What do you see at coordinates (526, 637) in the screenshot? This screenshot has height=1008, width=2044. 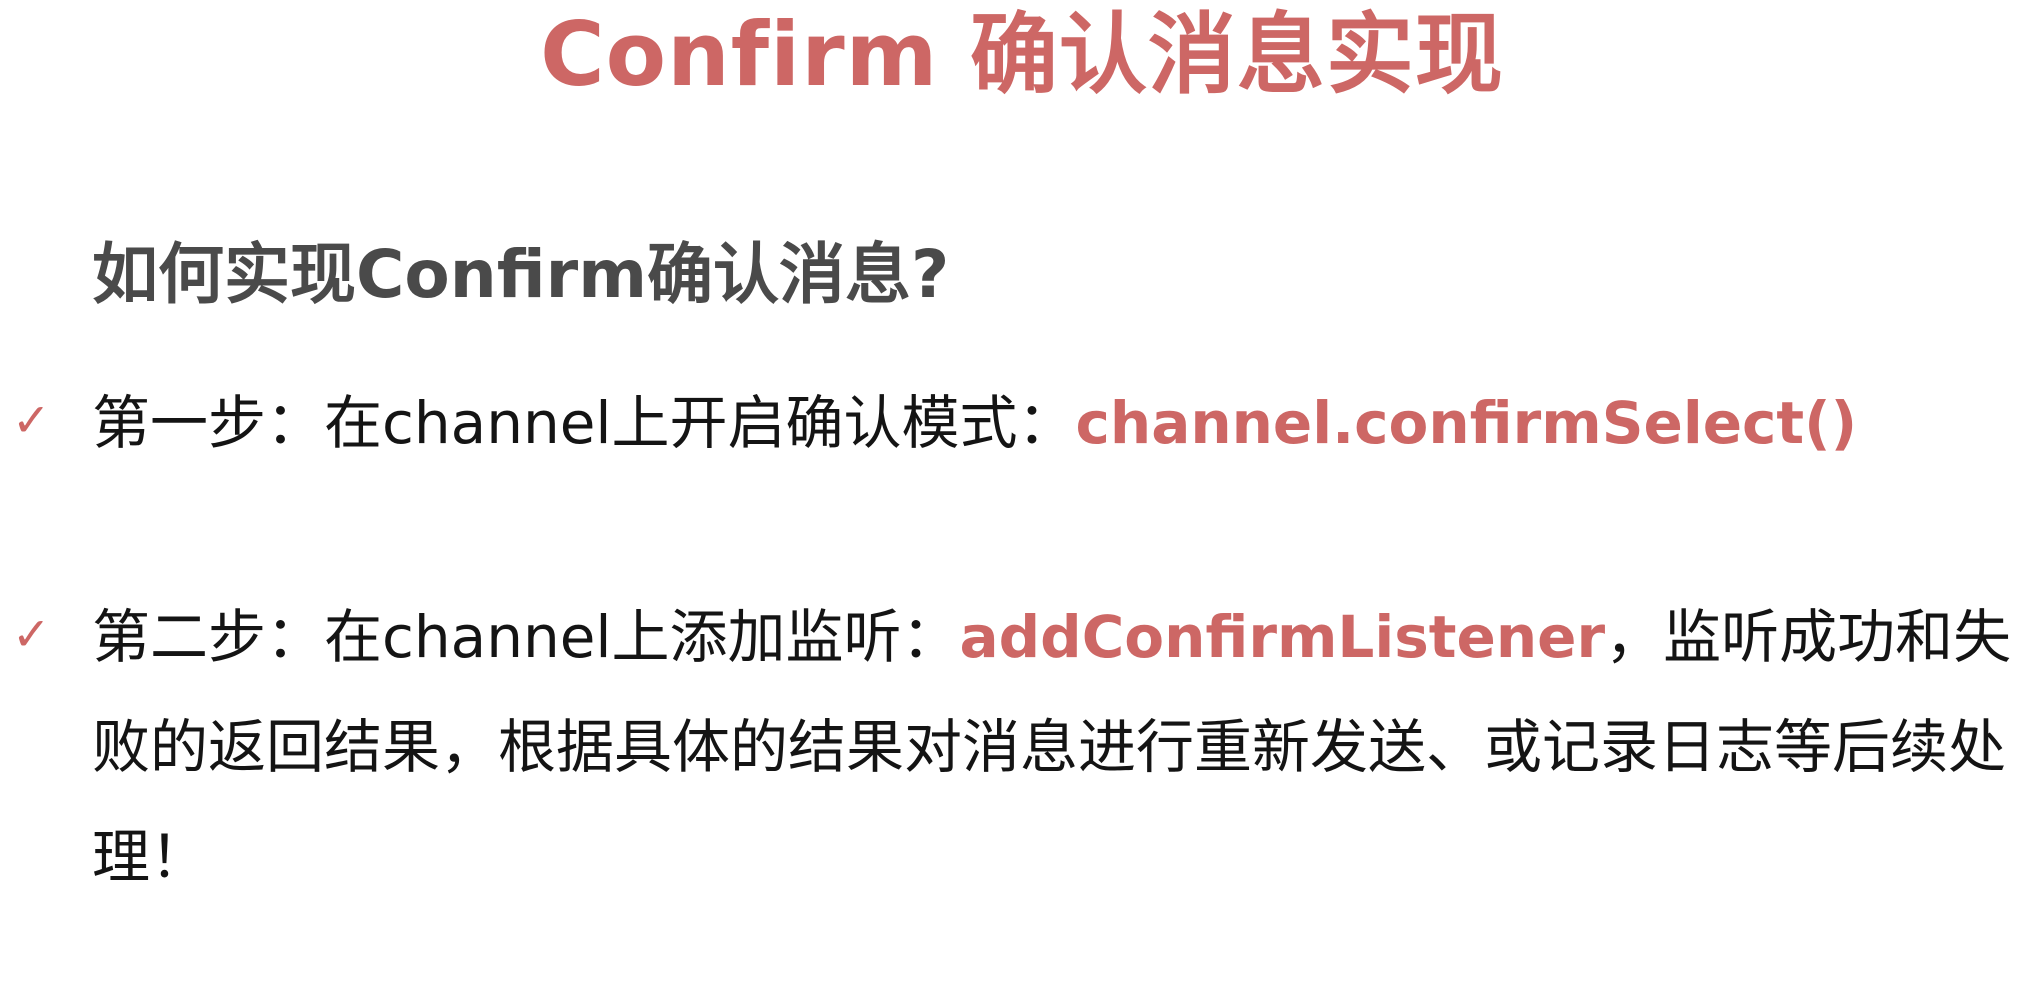 I see `step-two-prefix: 第二步：在channel上添加监听：` at bounding box center [526, 637].